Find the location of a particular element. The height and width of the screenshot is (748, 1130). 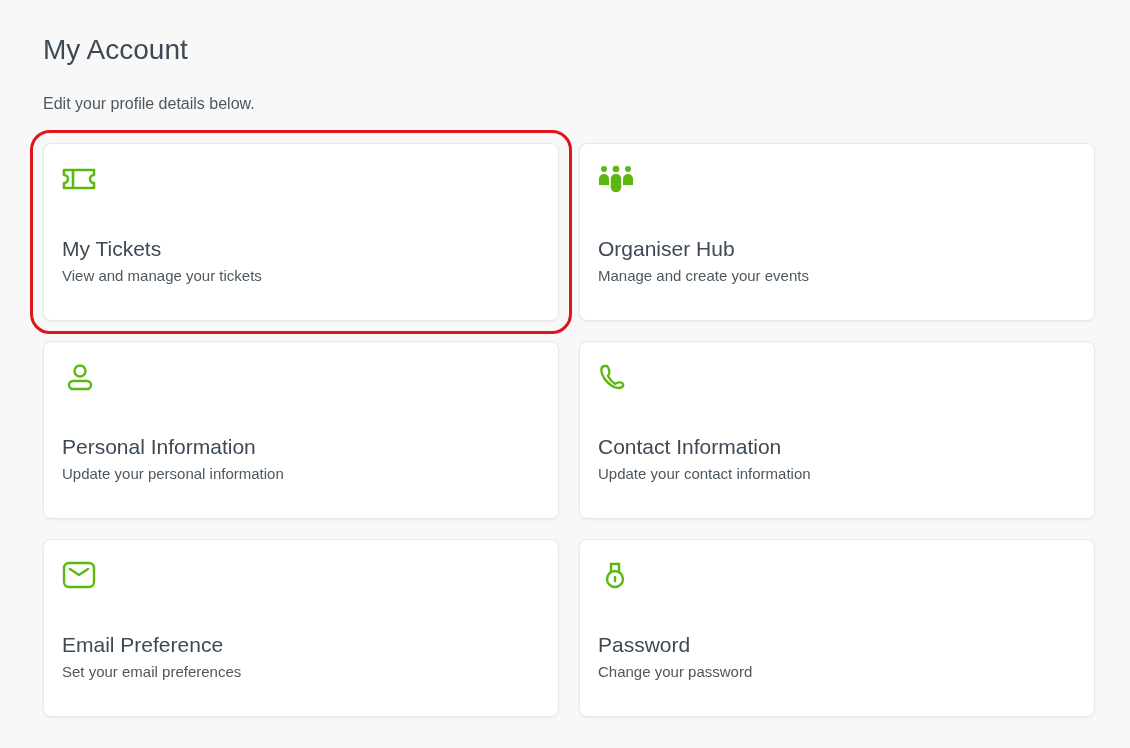

card-title: Password is located at coordinates (645, 645).